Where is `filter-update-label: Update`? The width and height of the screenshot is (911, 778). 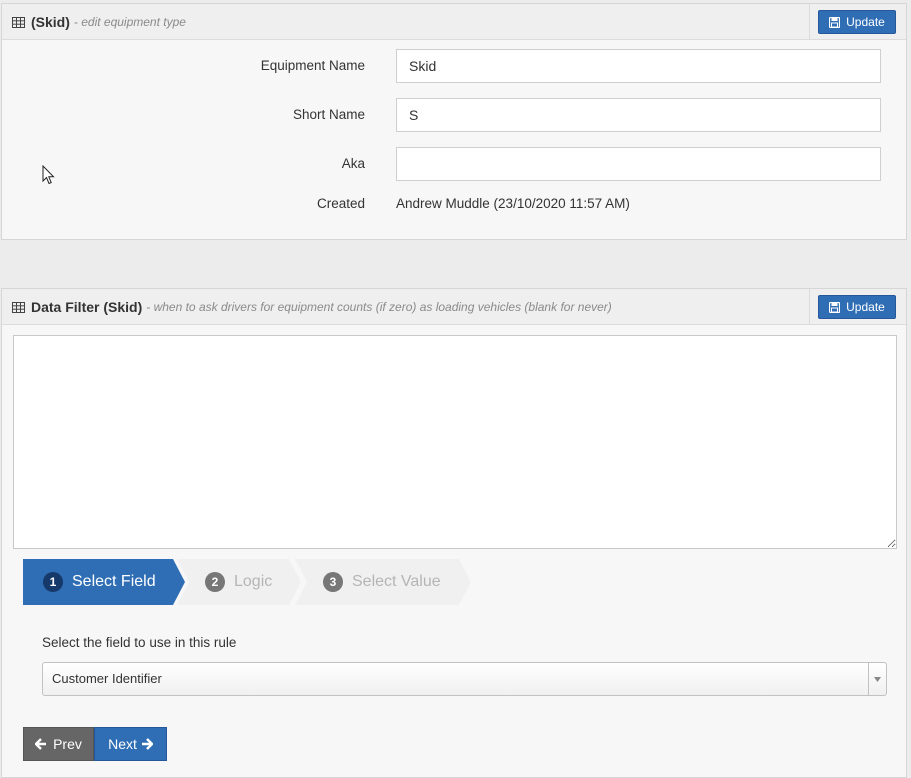 filter-update-label: Update is located at coordinates (865, 307).